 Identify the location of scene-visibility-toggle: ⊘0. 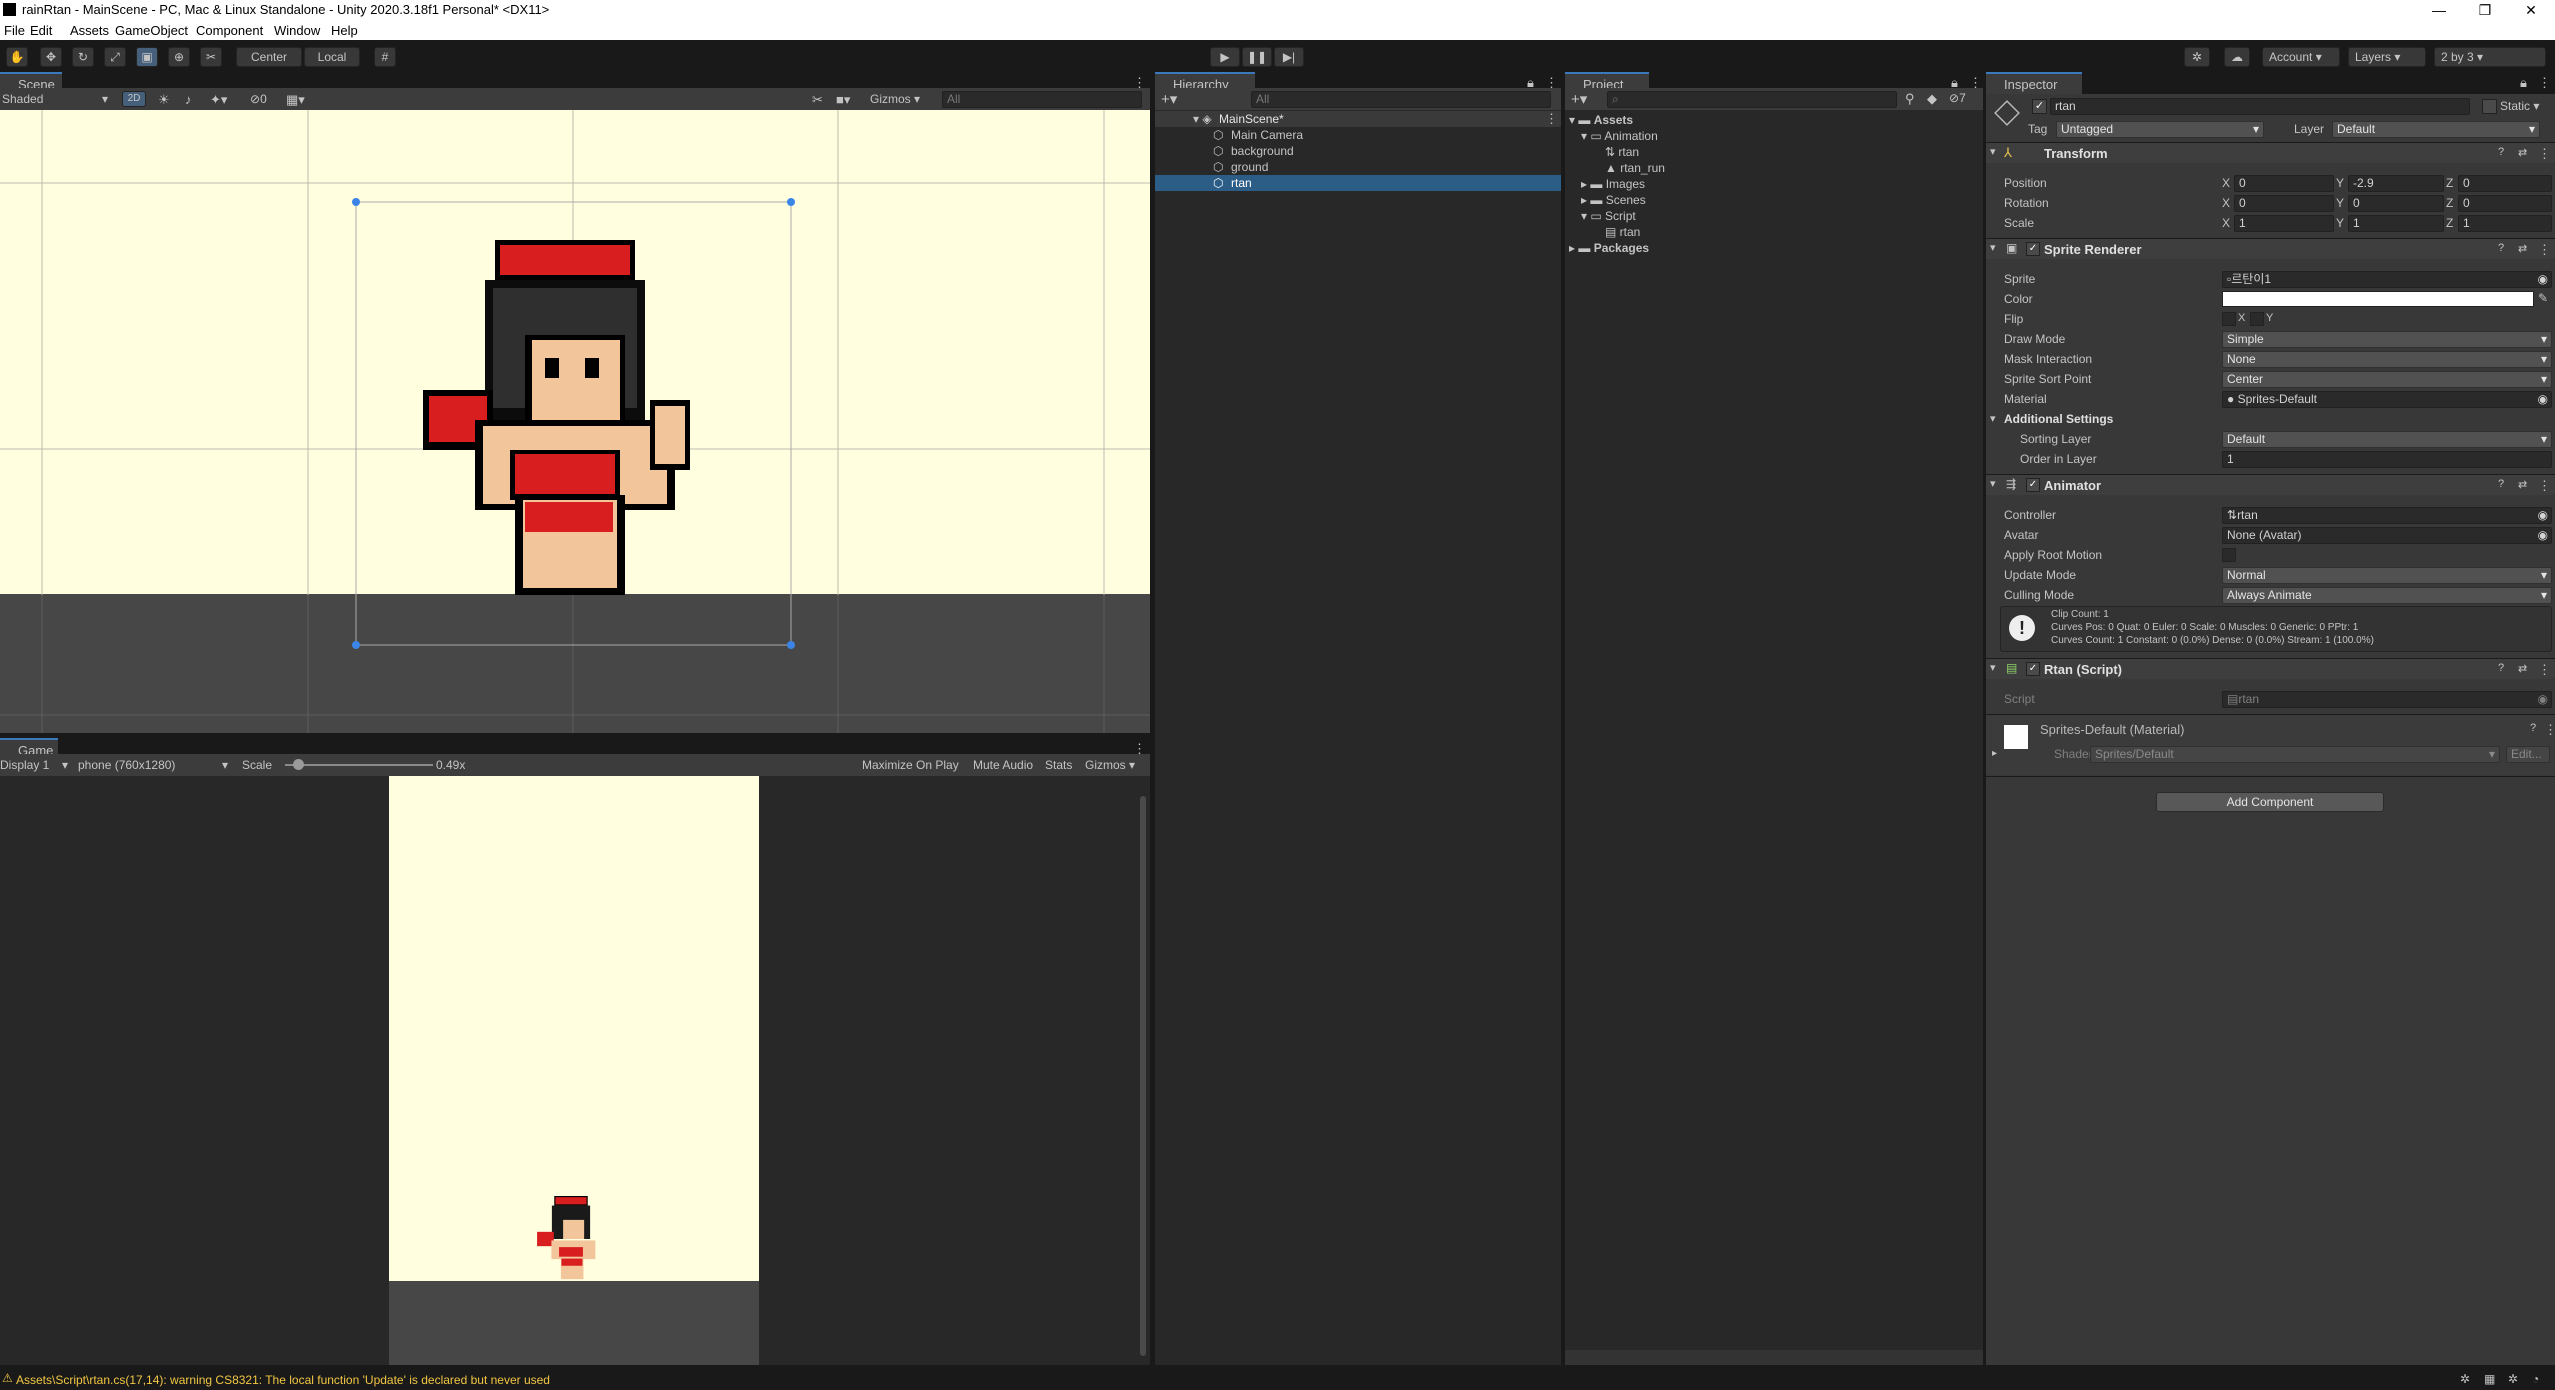
(258, 99).